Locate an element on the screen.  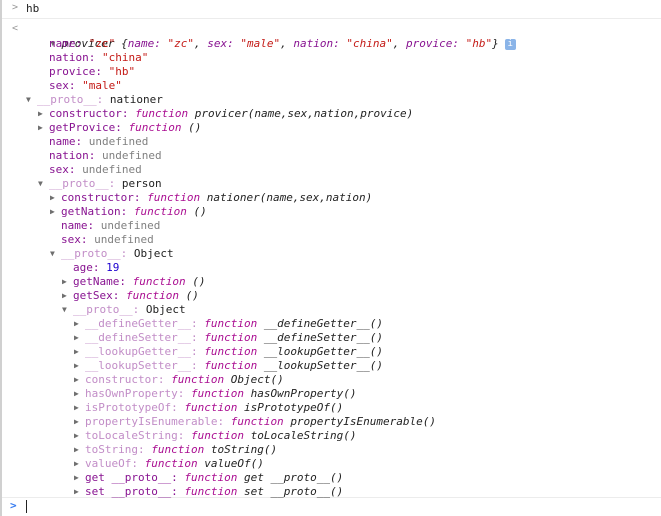
property-row: ▼ __proto__: person is located at coordinates (100, 184).